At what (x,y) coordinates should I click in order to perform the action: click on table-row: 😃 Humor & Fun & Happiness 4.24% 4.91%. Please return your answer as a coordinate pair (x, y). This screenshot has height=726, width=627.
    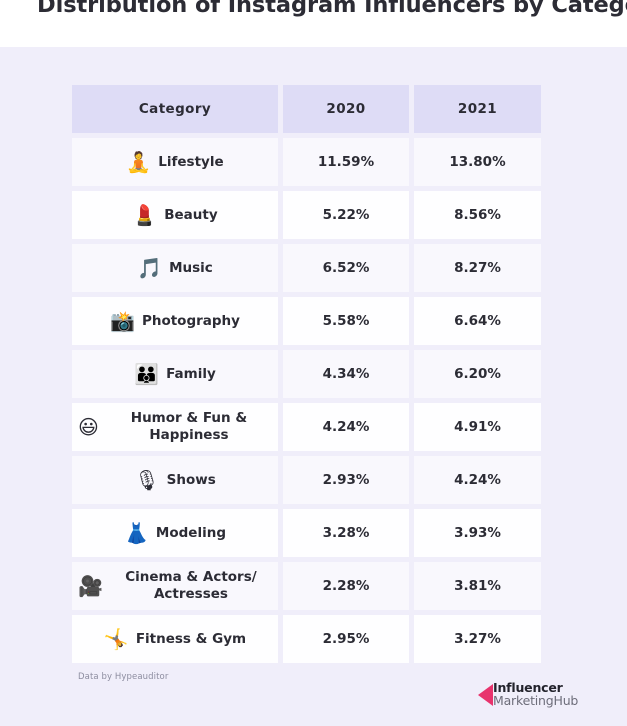
    Looking at the image, I should click on (306, 427).